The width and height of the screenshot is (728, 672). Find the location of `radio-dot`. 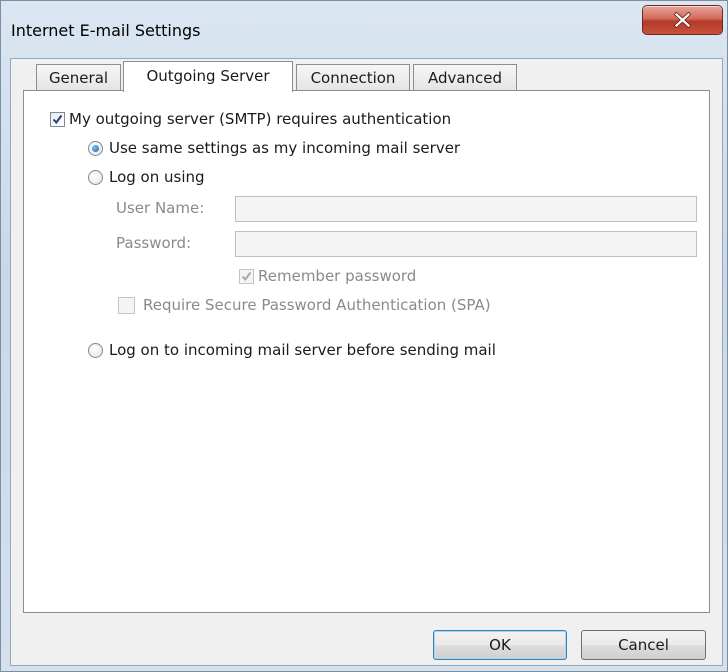

radio-dot is located at coordinates (95, 148).